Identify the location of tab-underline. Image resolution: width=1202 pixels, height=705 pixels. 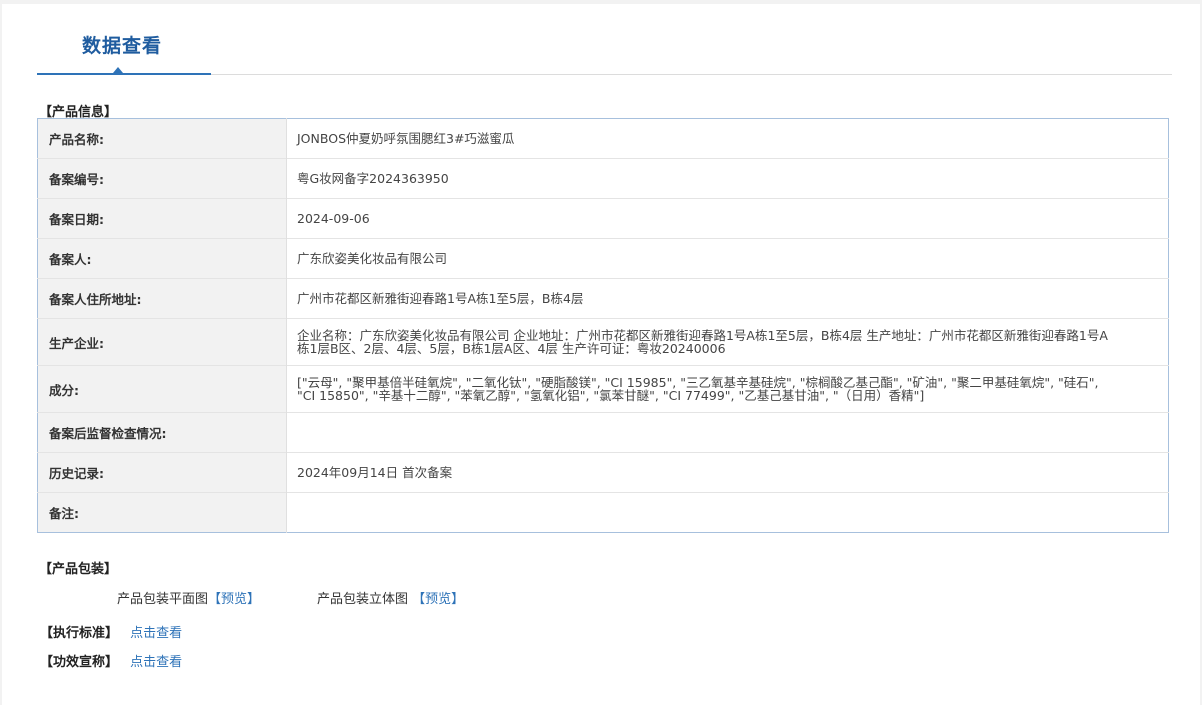
(124, 74).